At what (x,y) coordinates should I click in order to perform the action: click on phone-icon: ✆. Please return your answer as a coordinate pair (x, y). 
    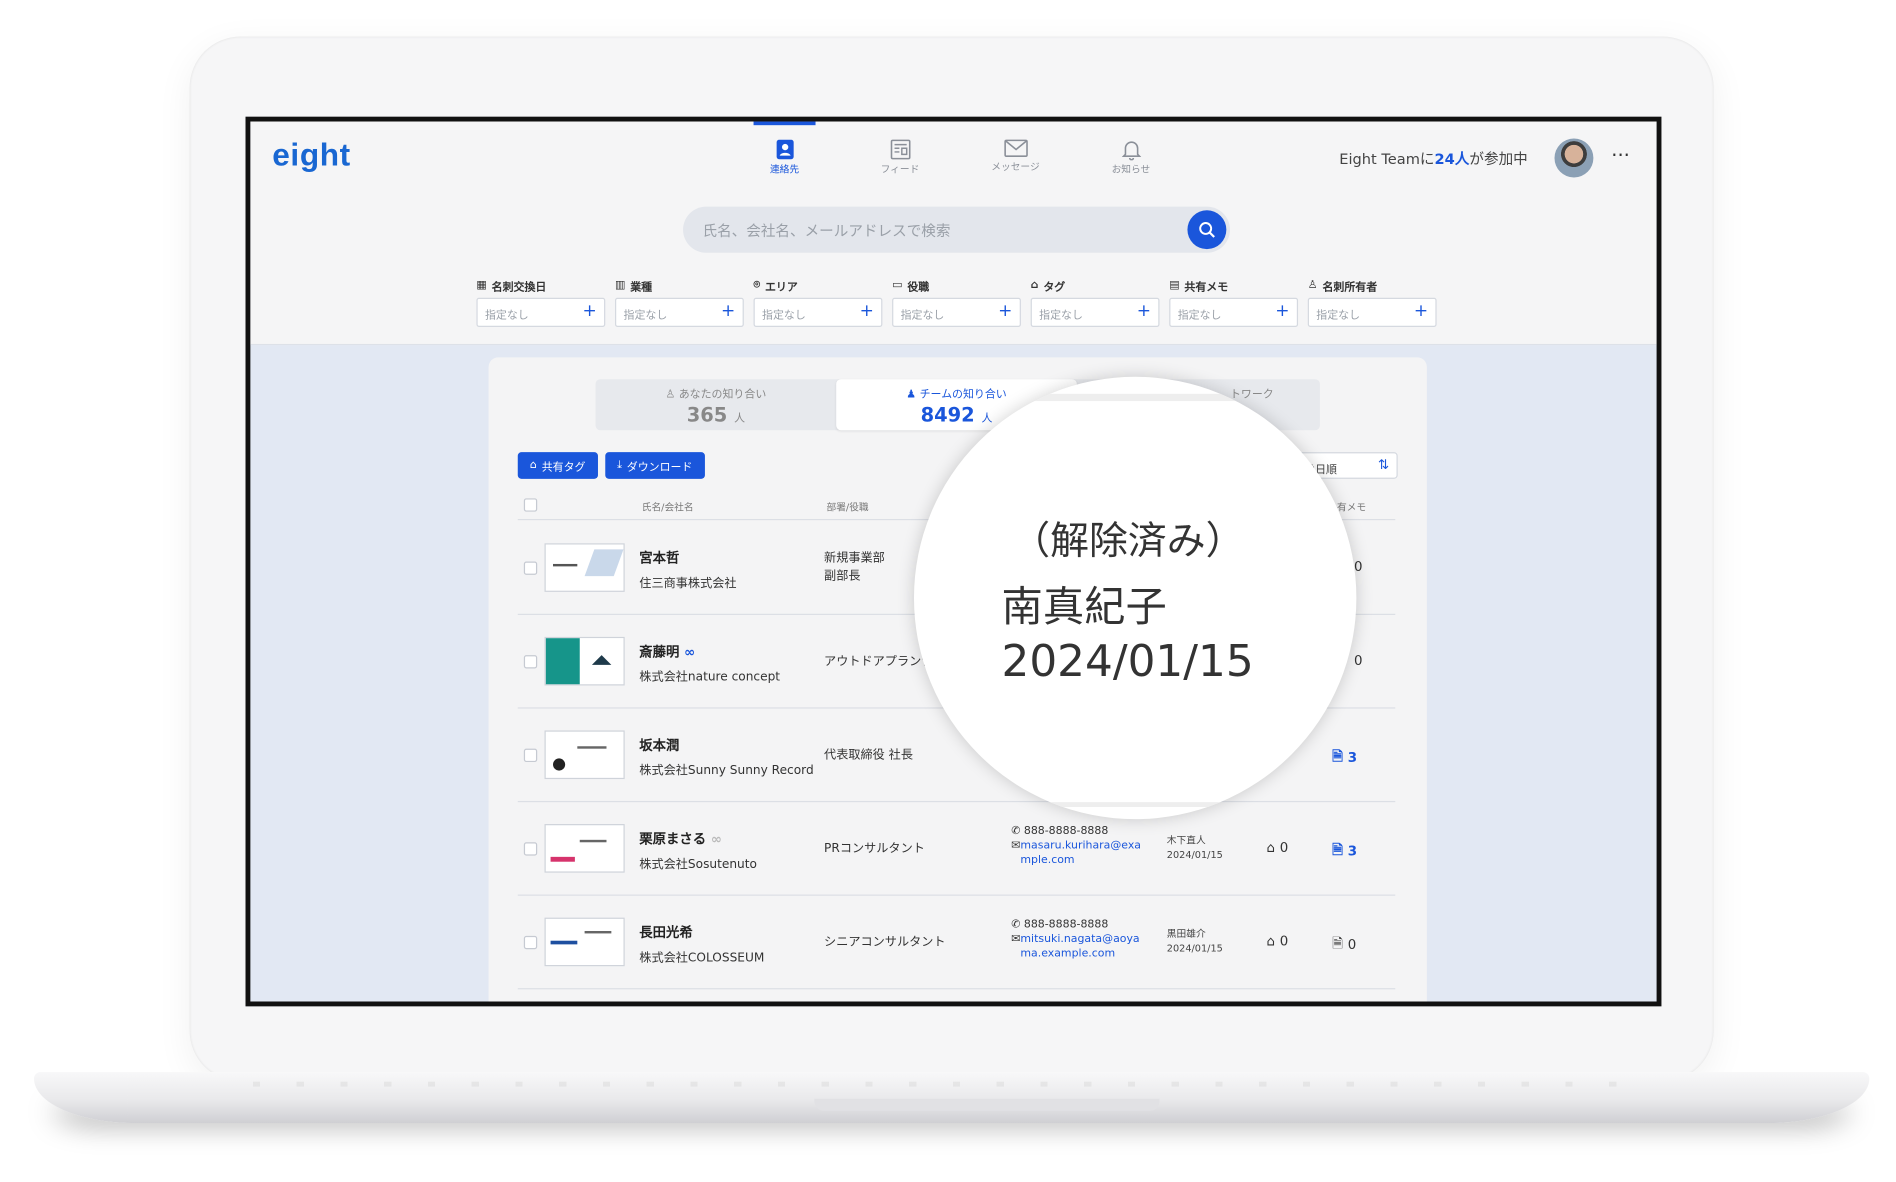
    Looking at the image, I should click on (1017, 831).